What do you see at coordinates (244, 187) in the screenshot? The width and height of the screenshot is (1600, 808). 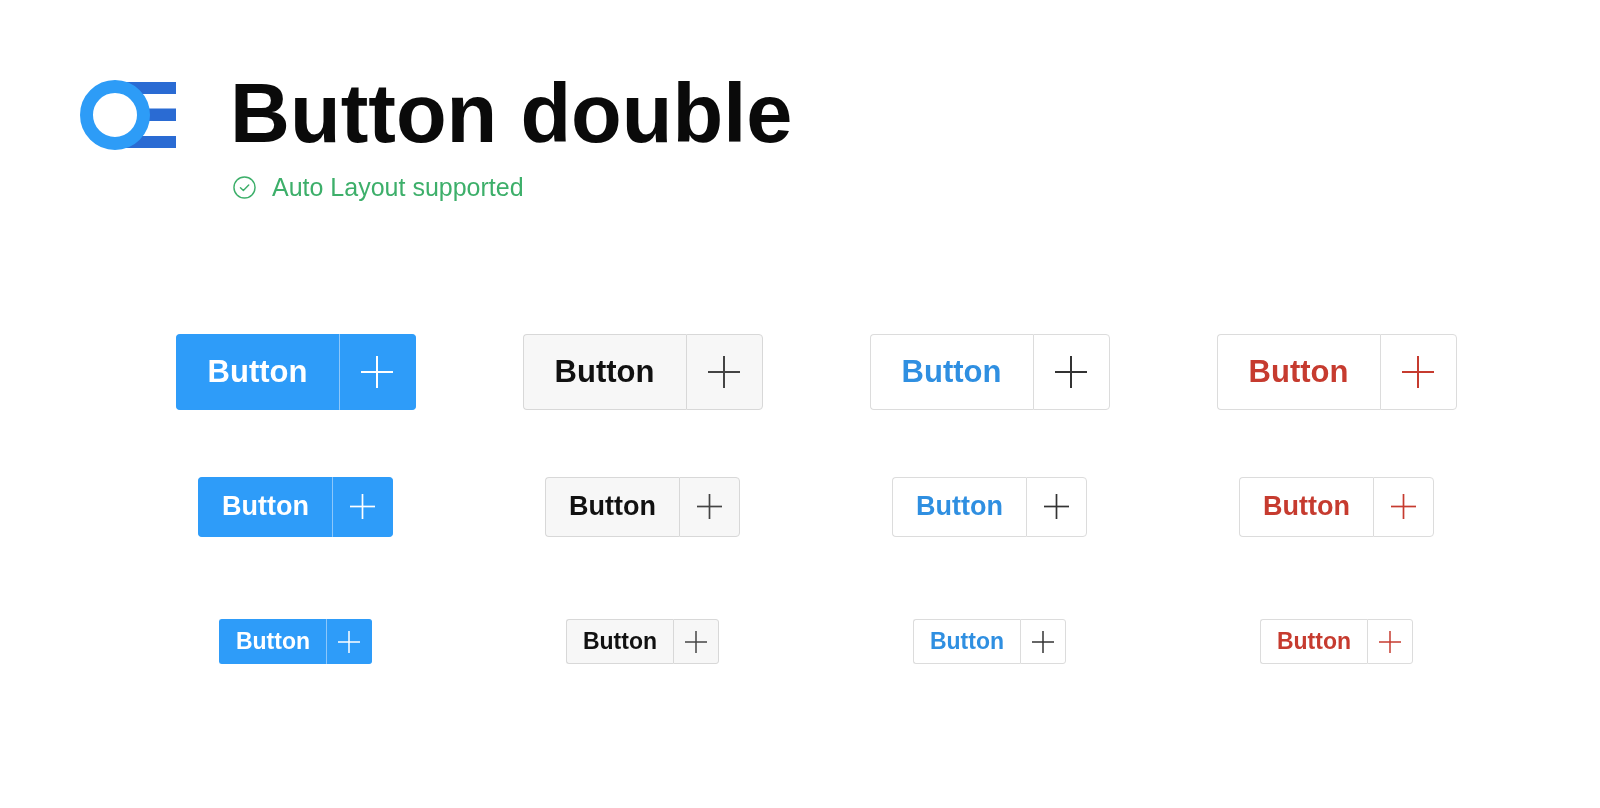 I see `check-circle-icon` at bounding box center [244, 187].